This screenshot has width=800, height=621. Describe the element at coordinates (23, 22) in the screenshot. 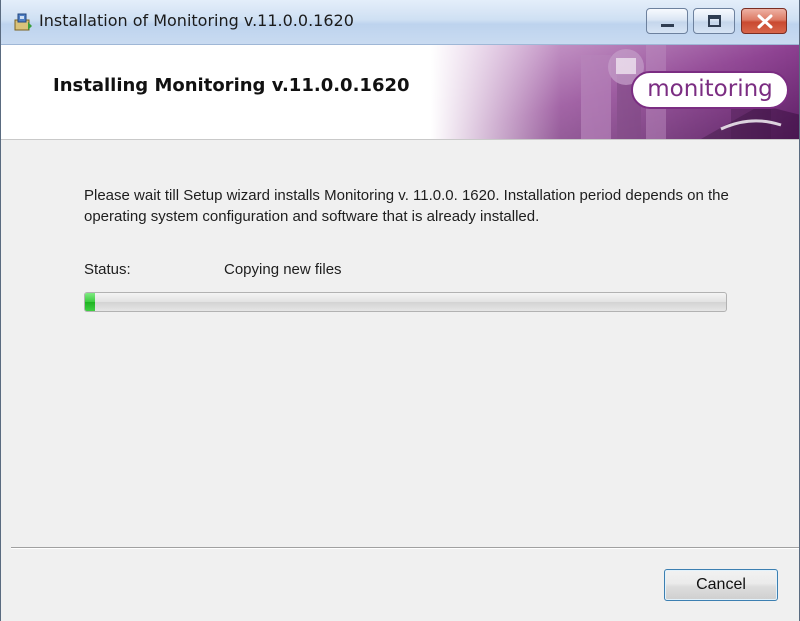

I see `installer-app-icon` at that location.